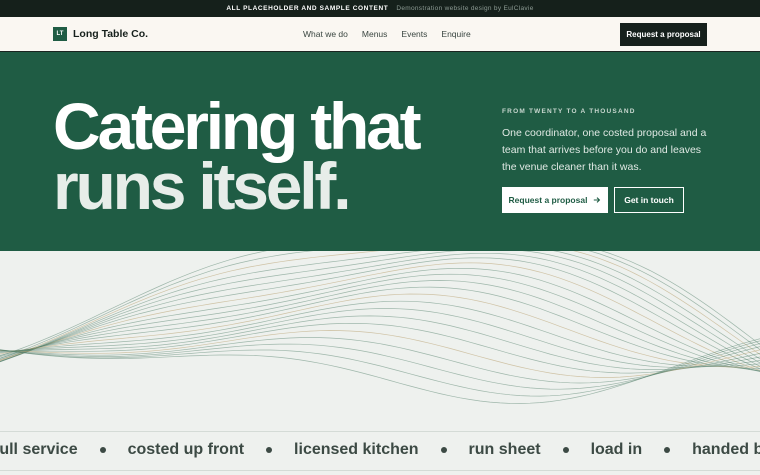  What do you see at coordinates (726, 449) in the screenshot?
I see `ticker-item: handed back` at bounding box center [726, 449].